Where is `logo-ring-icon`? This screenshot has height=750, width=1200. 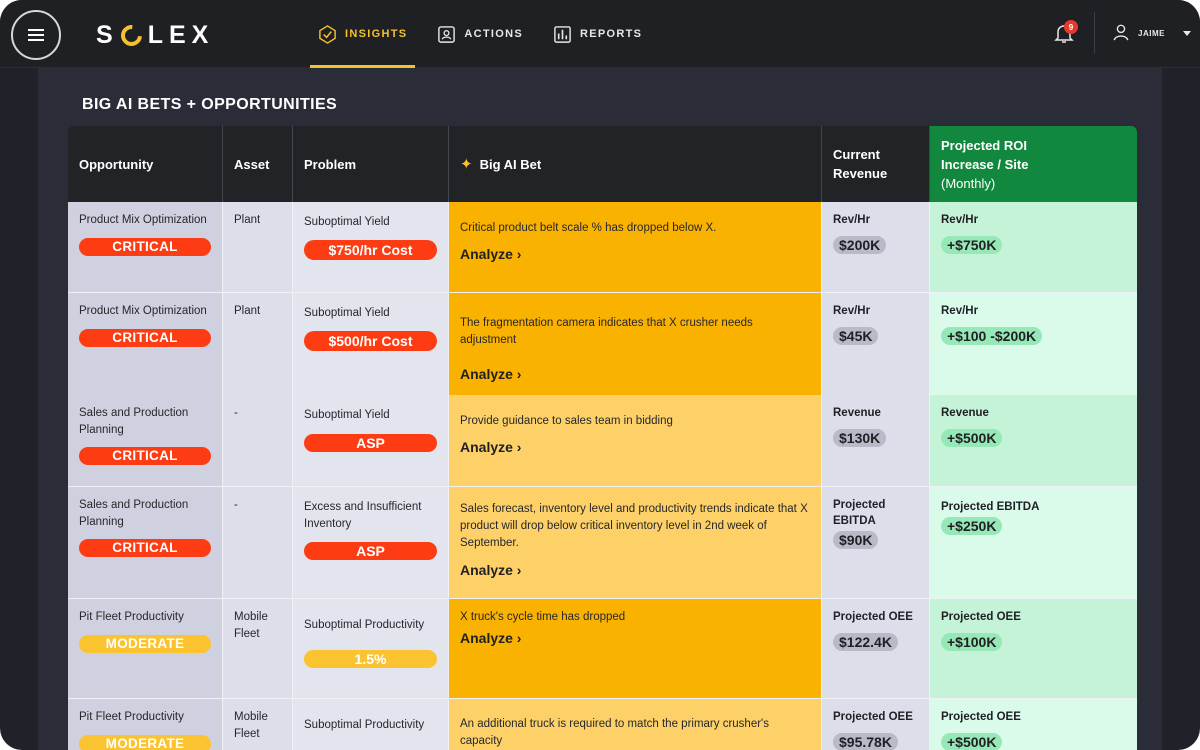
logo-ring-icon is located at coordinates (131, 35).